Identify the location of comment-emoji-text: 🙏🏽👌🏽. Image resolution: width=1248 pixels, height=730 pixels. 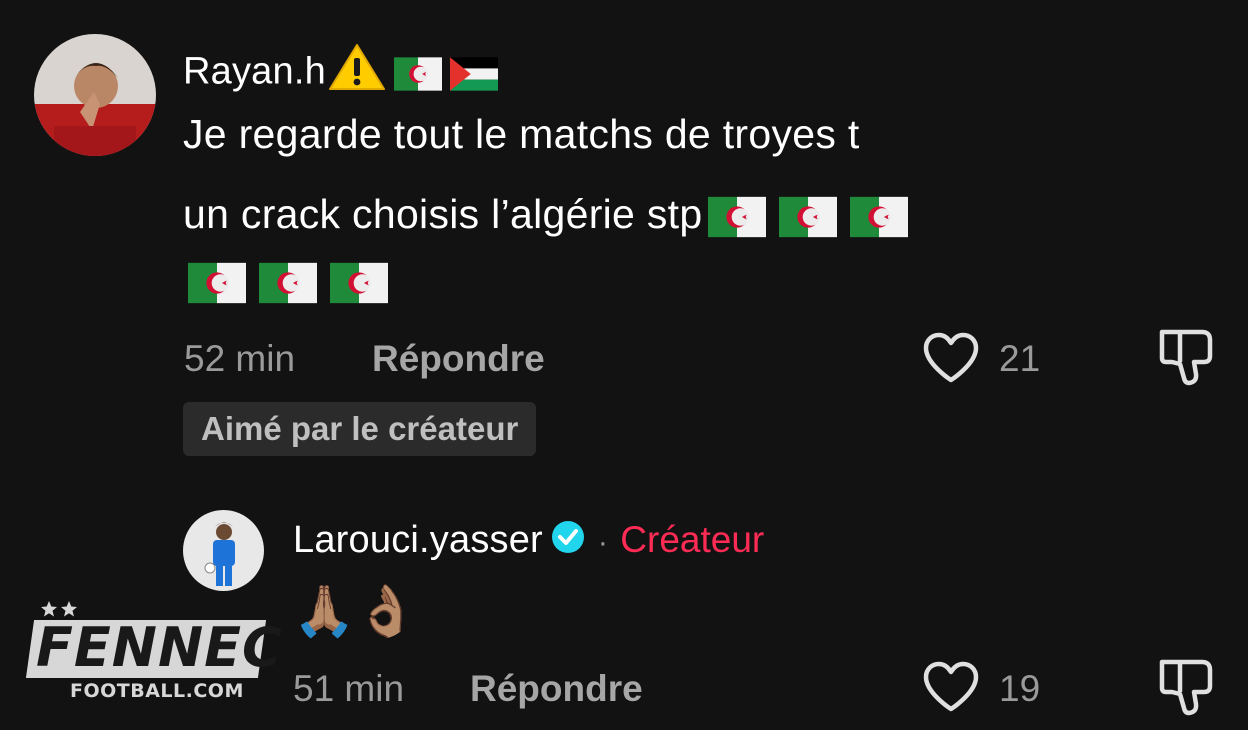
(355, 611).